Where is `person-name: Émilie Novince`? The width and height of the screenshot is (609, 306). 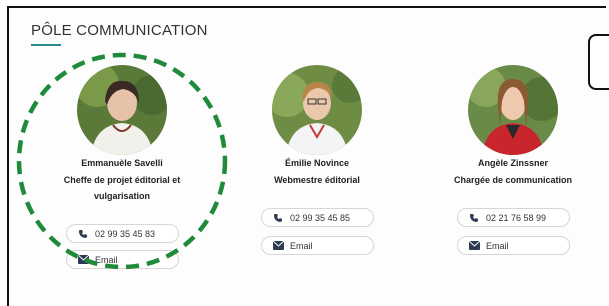
person-name: Émilie Novince is located at coordinates (317, 163).